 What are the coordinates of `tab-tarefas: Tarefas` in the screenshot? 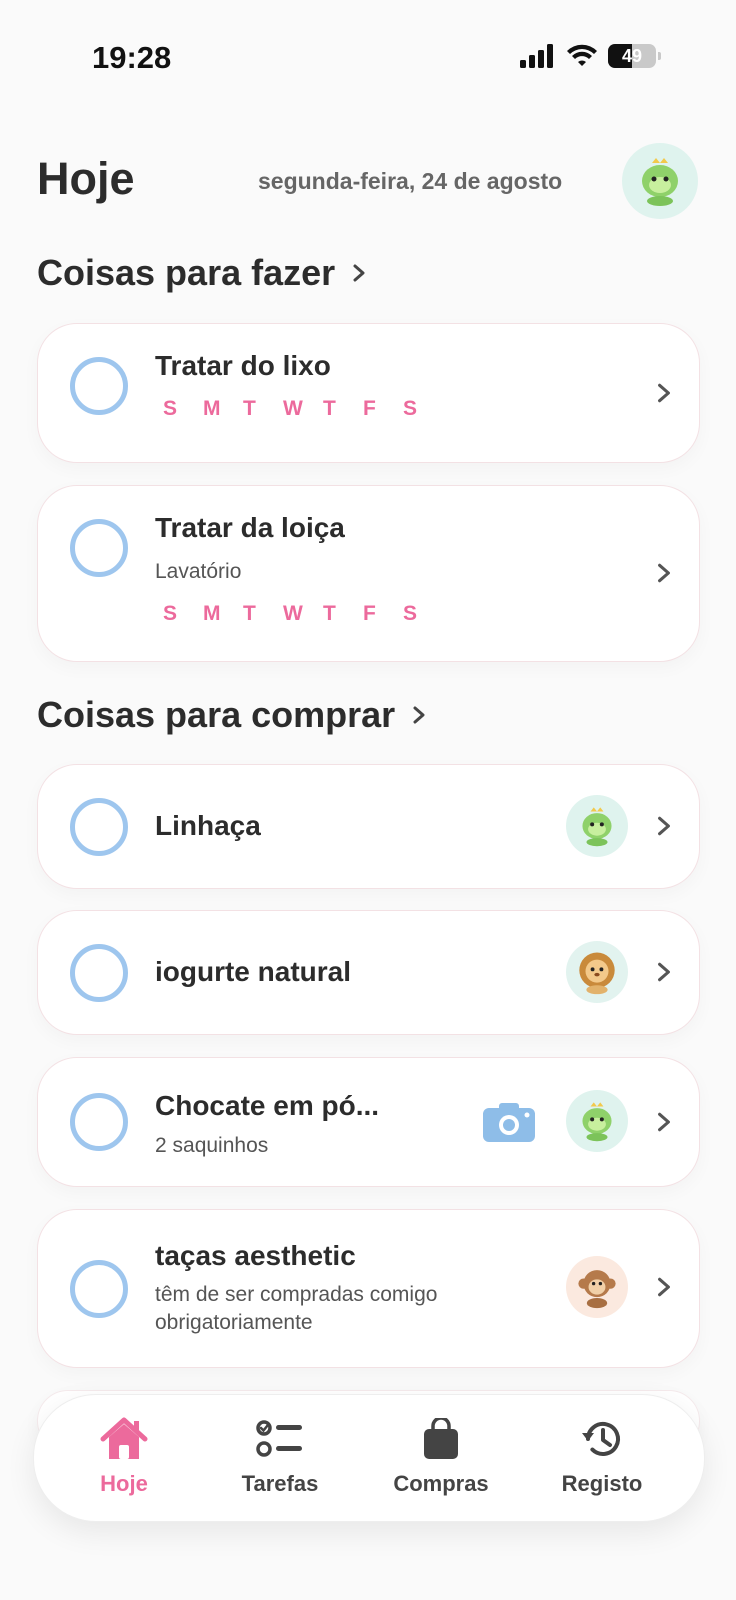 It's located at (280, 1456).